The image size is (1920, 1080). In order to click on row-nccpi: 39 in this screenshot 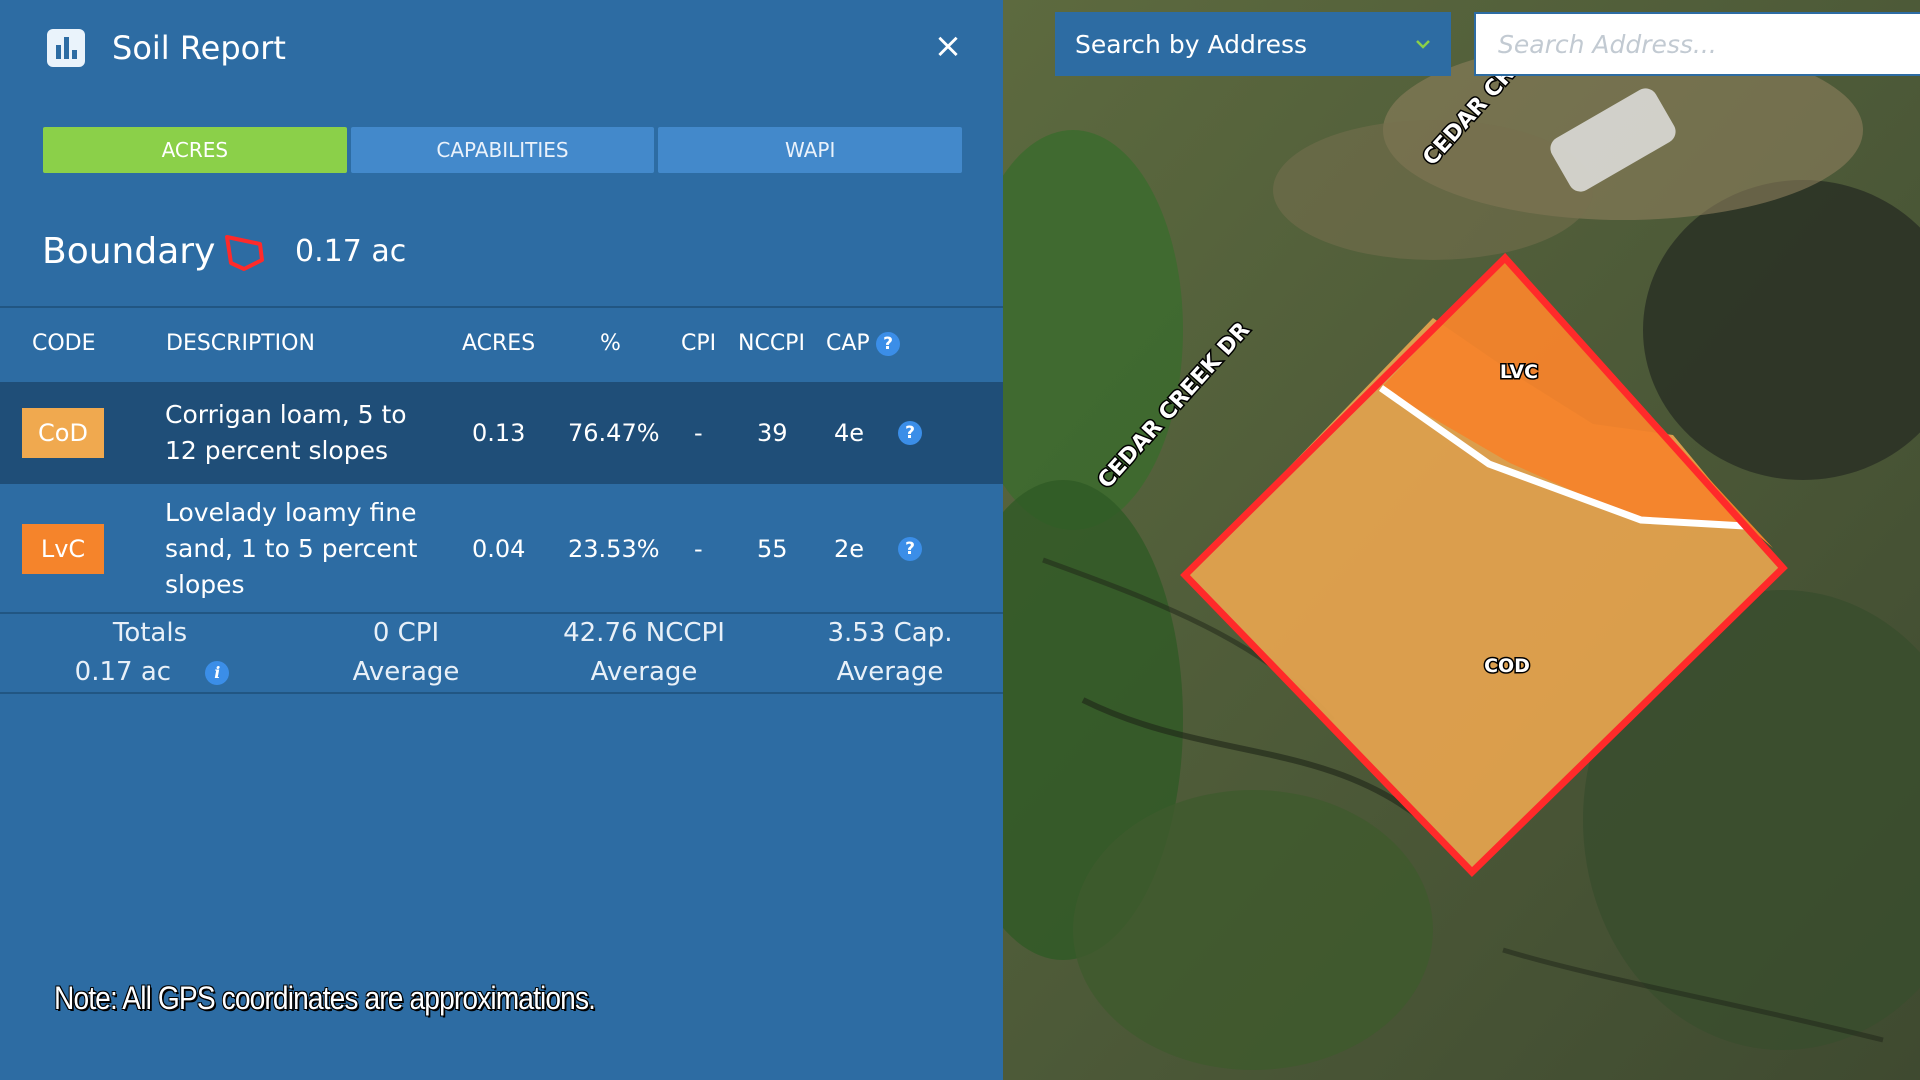, I will do `click(772, 433)`.